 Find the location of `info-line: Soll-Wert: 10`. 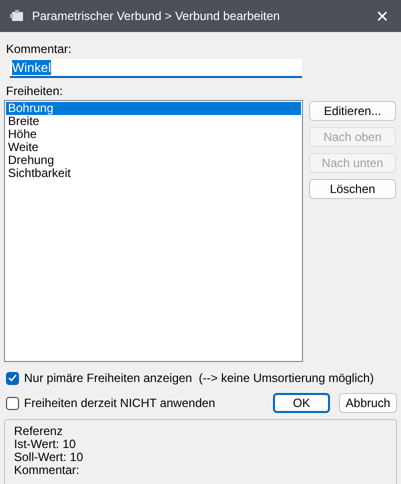

info-line: Soll-Wert: 10 is located at coordinates (49, 457).